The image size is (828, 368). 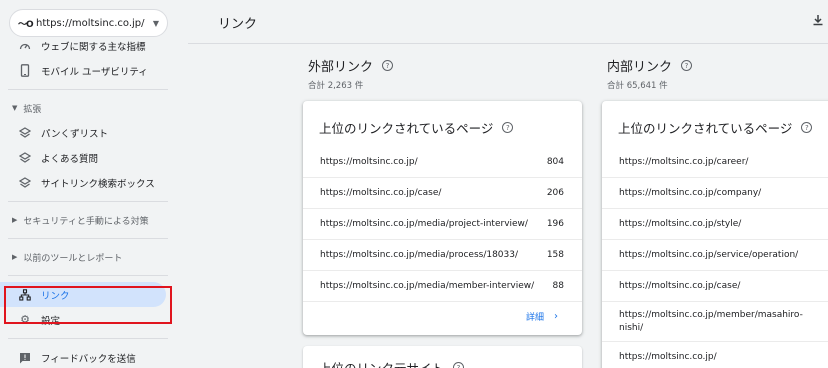 I want to click on card-title: 上位のリンク元サイト ?, so click(x=392, y=363).